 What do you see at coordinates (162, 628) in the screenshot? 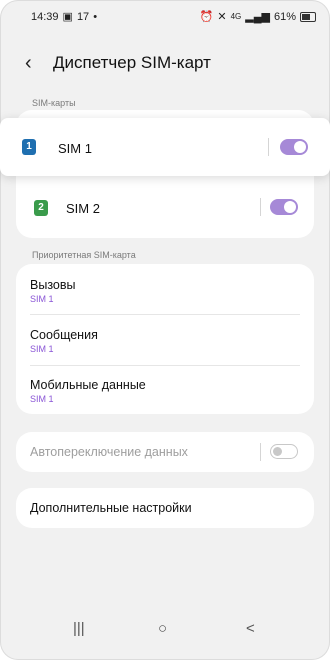
I see `home-icon: ○` at bounding box center [162, 628].